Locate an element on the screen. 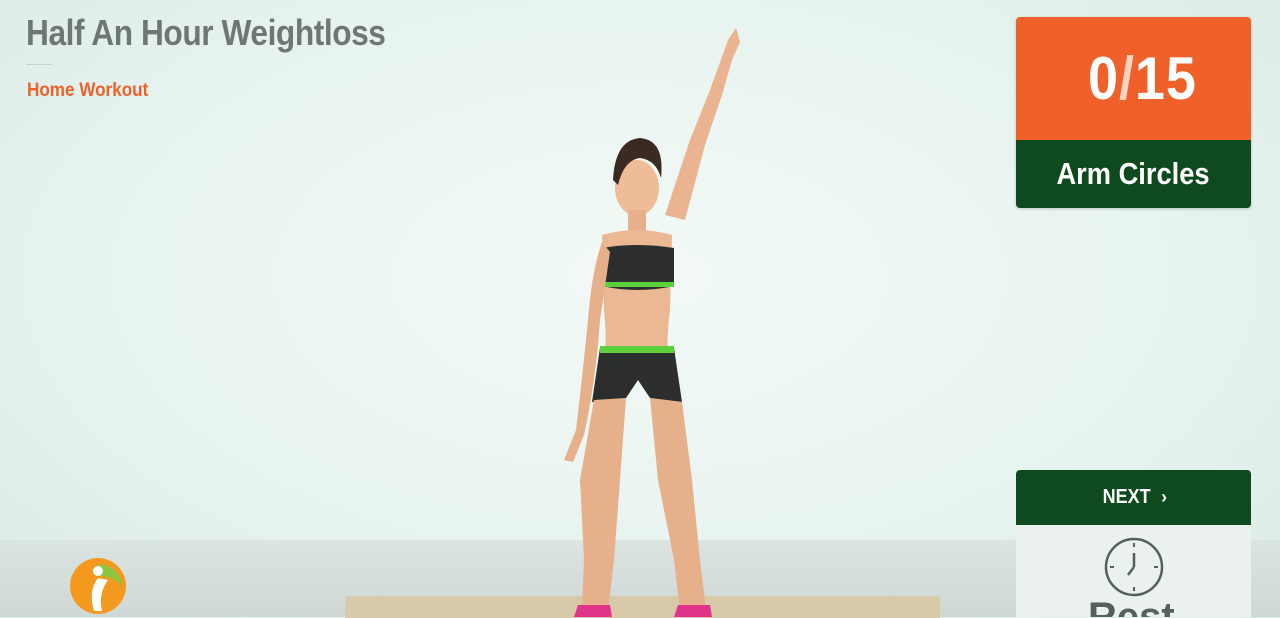 The image size is (1280, 618). app-subtitle: Home Workout is located at coordinates (88, 90).